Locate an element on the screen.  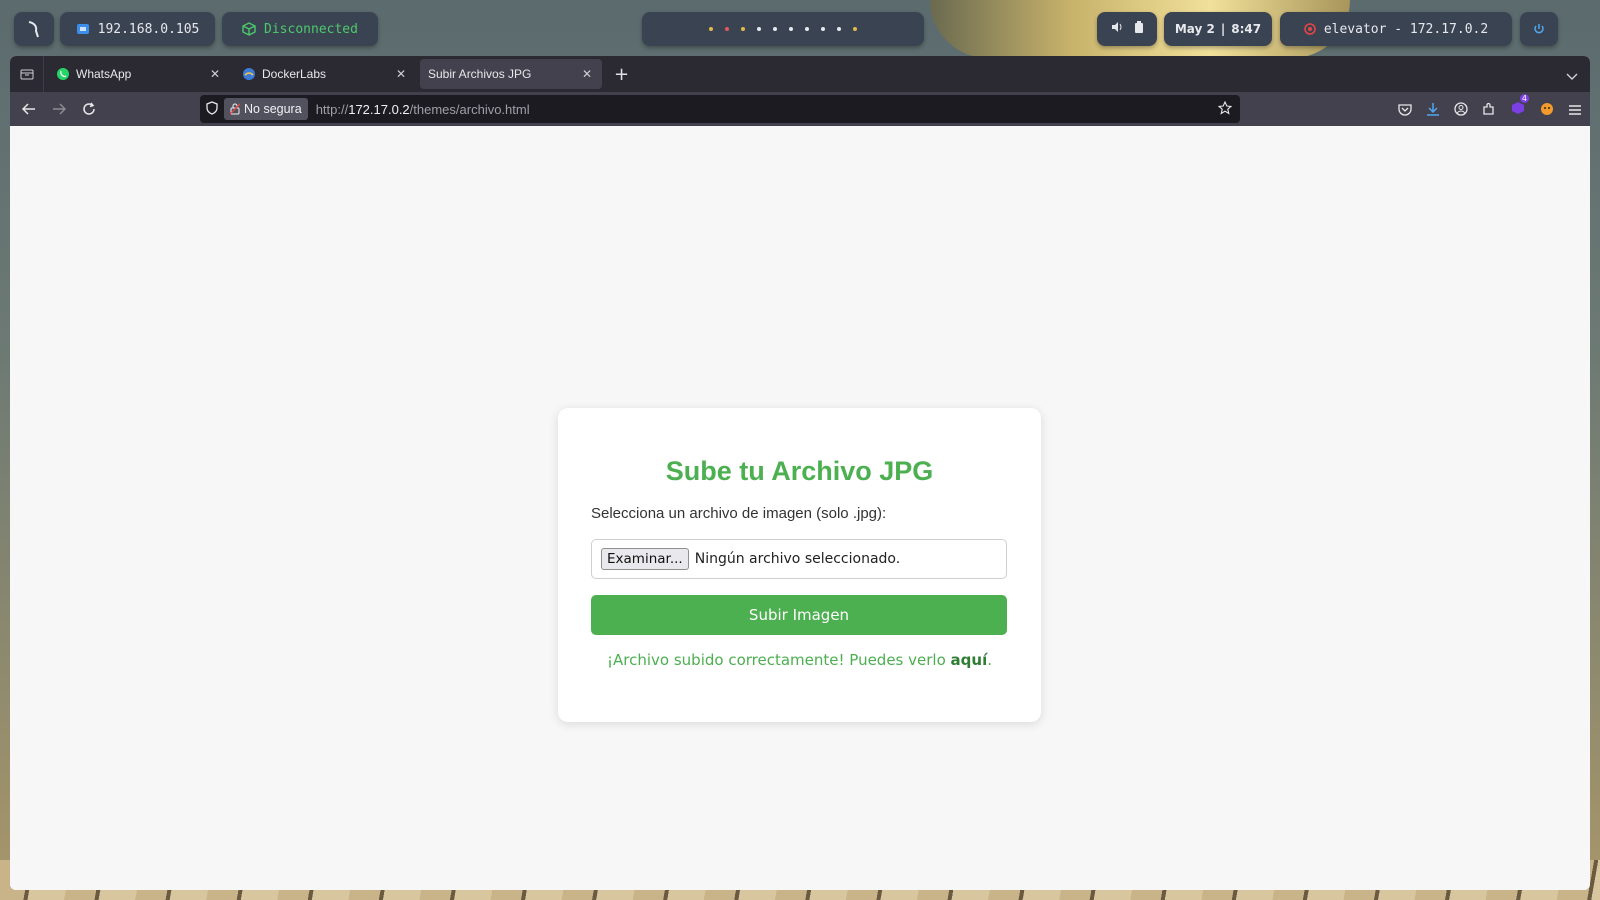
forward-button is located at coordinates (59, 109).